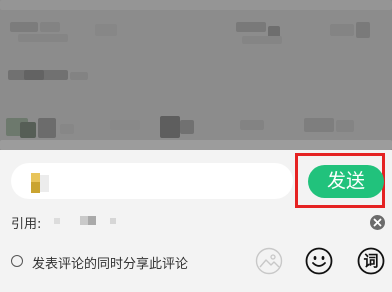  I want to click on quote-label: 引用:, so click(26, 224).